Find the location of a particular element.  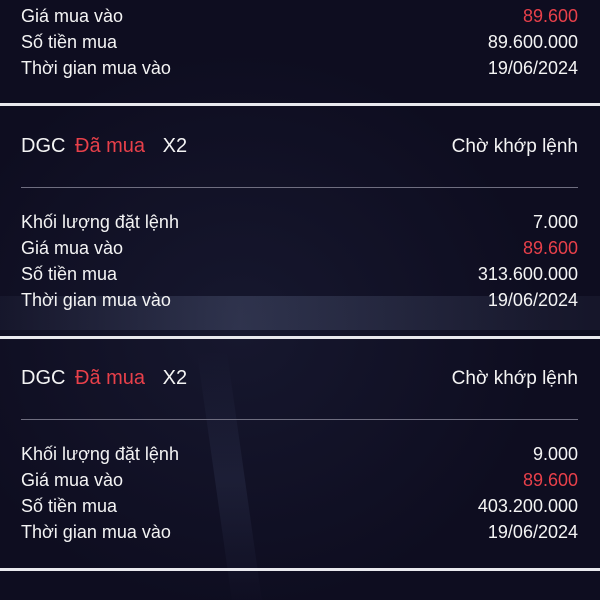

buy-amount-row: Số tiền mua 313.600.000 is located at coordinates (299, 274).